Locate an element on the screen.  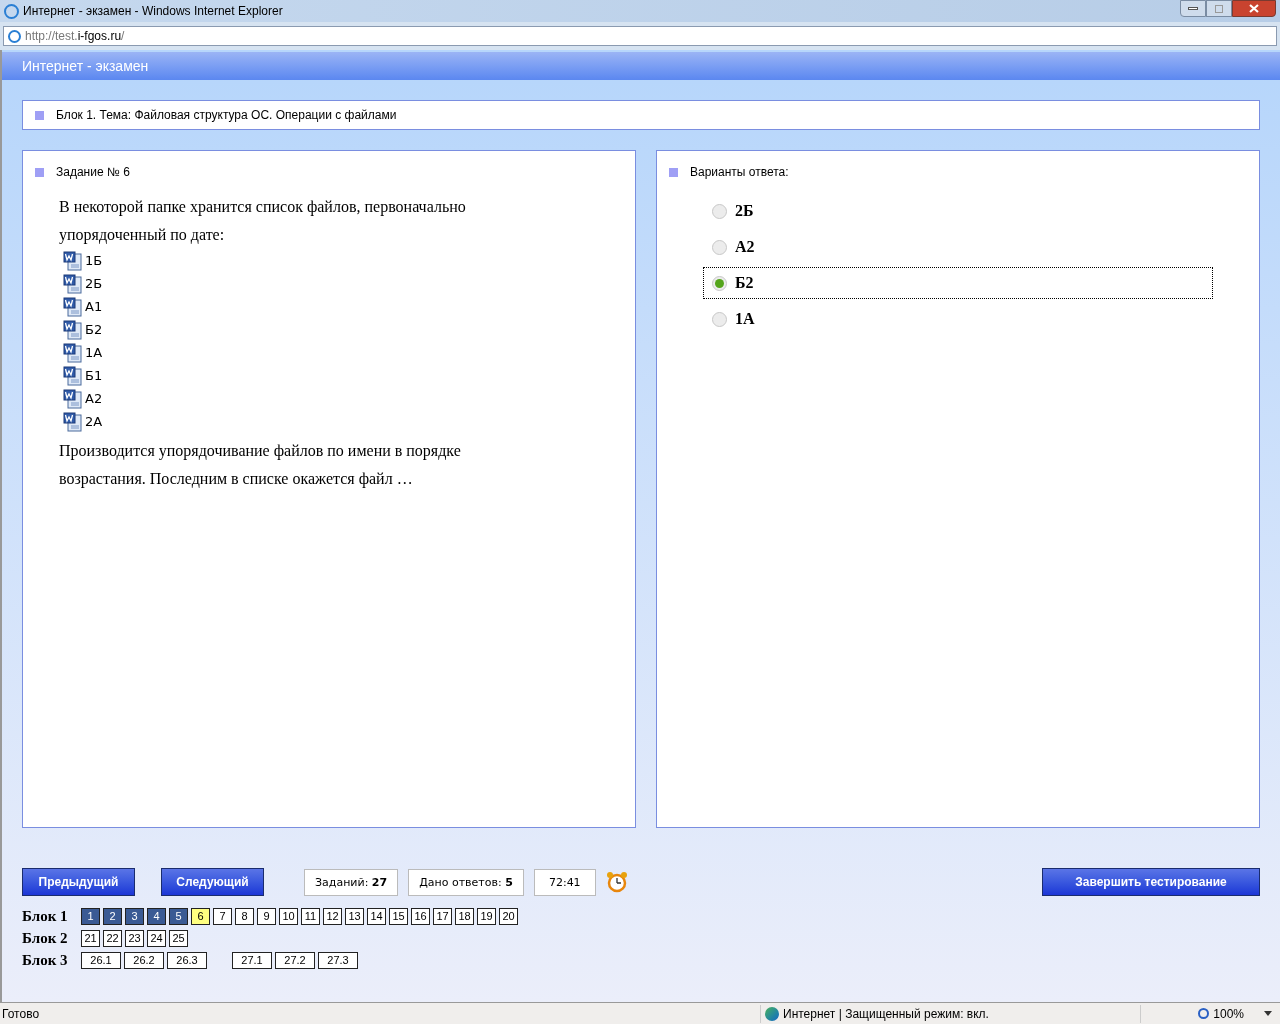
answer-option: Б2 is located at coordinates (958, 283).